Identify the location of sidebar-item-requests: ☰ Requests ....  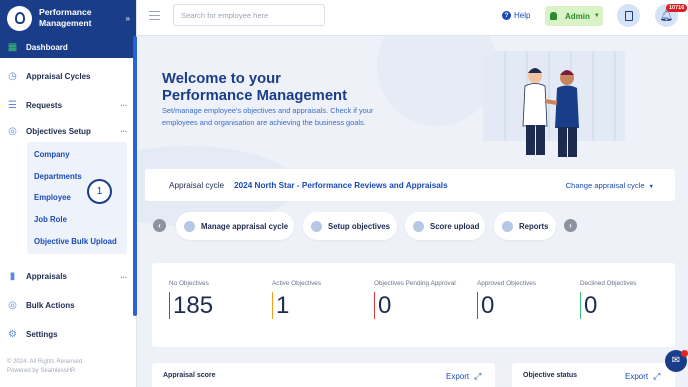
(68, 105).